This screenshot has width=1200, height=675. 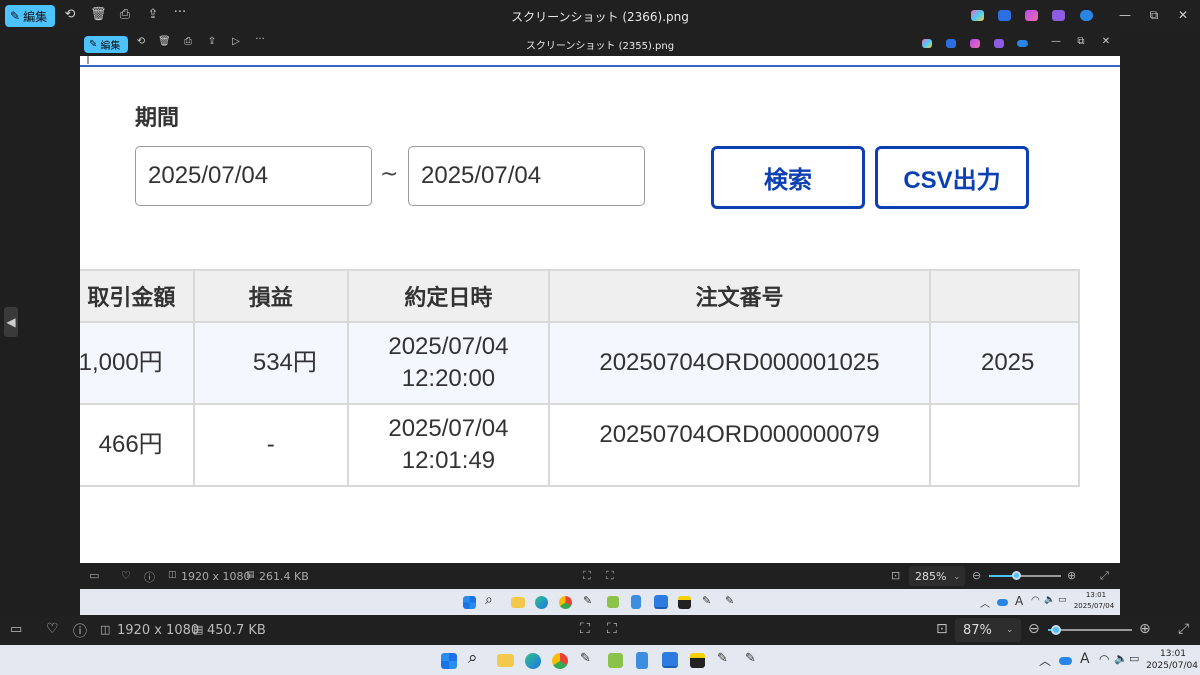 I want to click on outer-zoom-slider, so click(x=1090, y=630).